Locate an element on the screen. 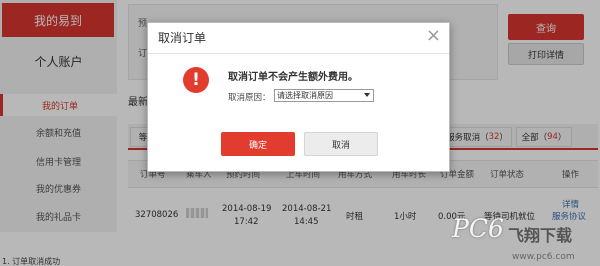 This screenshot has height=266, width=600. cancel-reason-label: 取消原因： is located at coordinates (249, 98).